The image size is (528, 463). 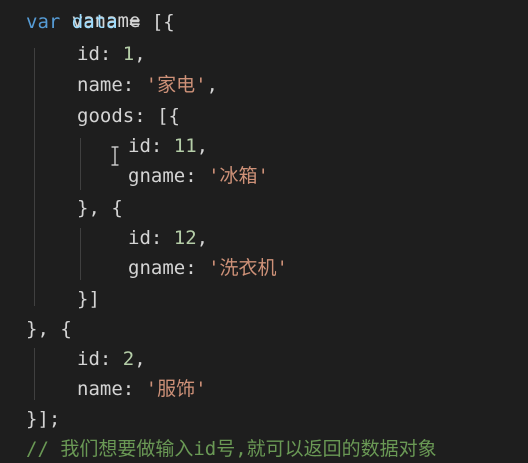 I want to click on code-line: name: '家电',, so click(x=147, y=85).